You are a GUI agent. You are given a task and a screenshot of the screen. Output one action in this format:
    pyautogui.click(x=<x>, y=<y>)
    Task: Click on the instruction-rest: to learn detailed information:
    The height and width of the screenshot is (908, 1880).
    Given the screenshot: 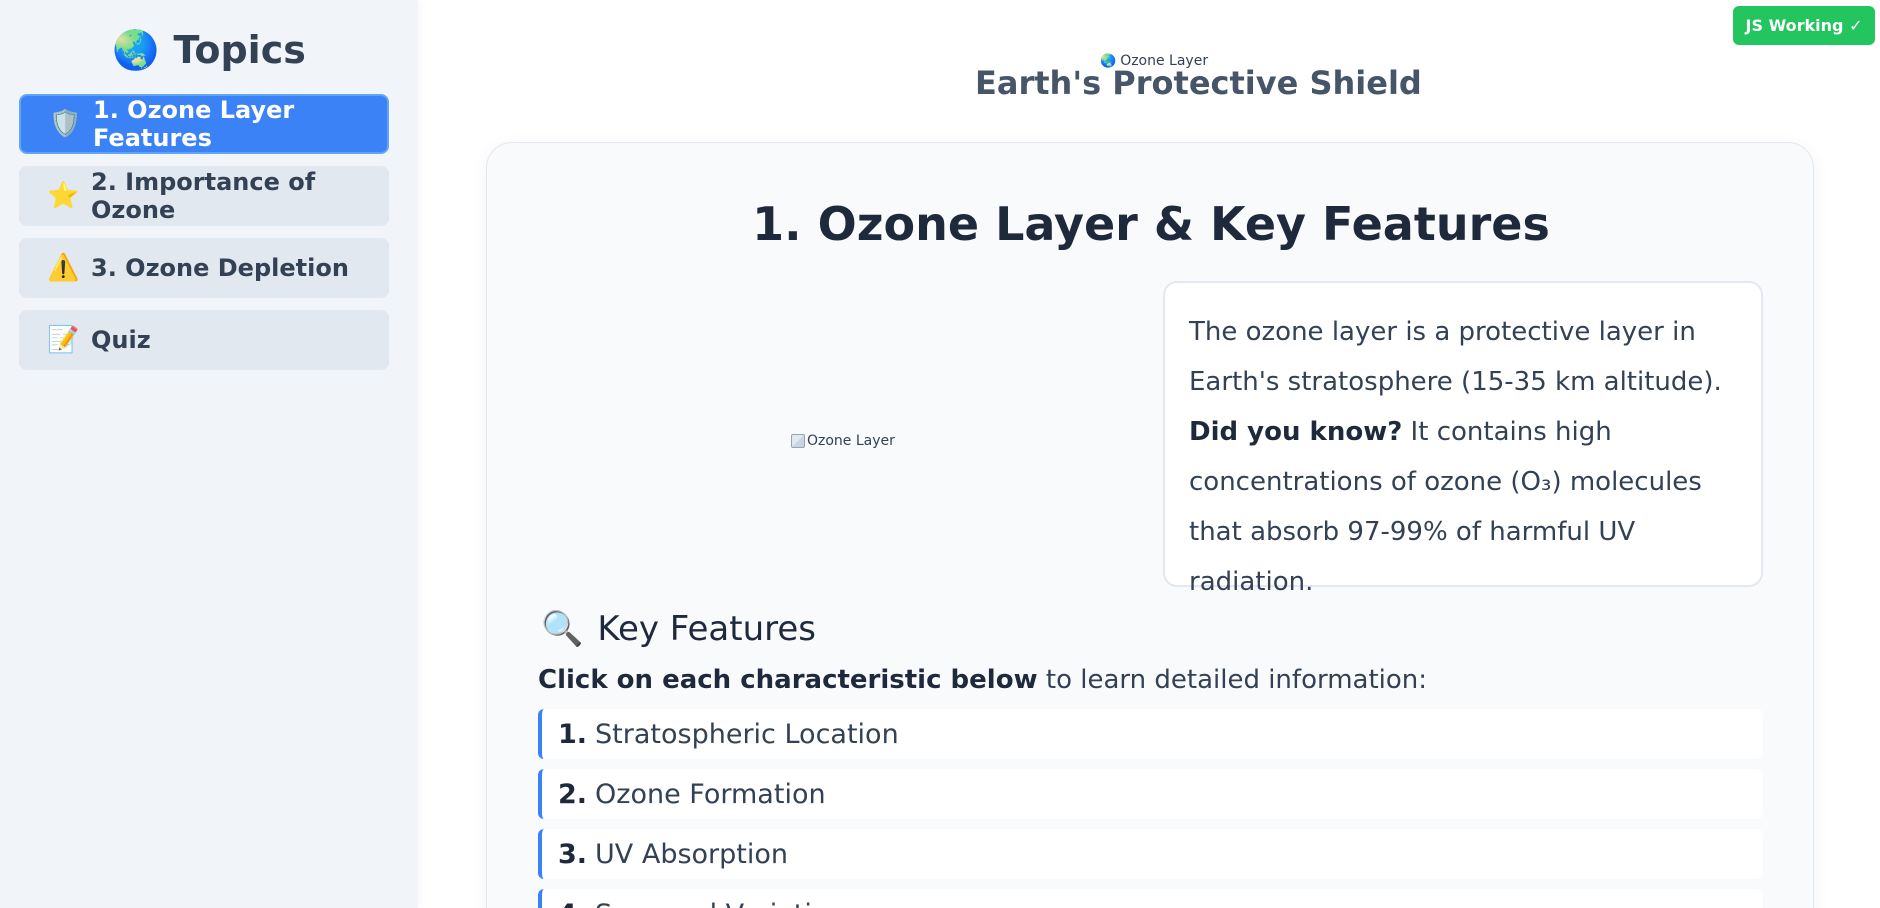 What is the action you would take?
    pyautogui.click(x=1232, y=680)
    